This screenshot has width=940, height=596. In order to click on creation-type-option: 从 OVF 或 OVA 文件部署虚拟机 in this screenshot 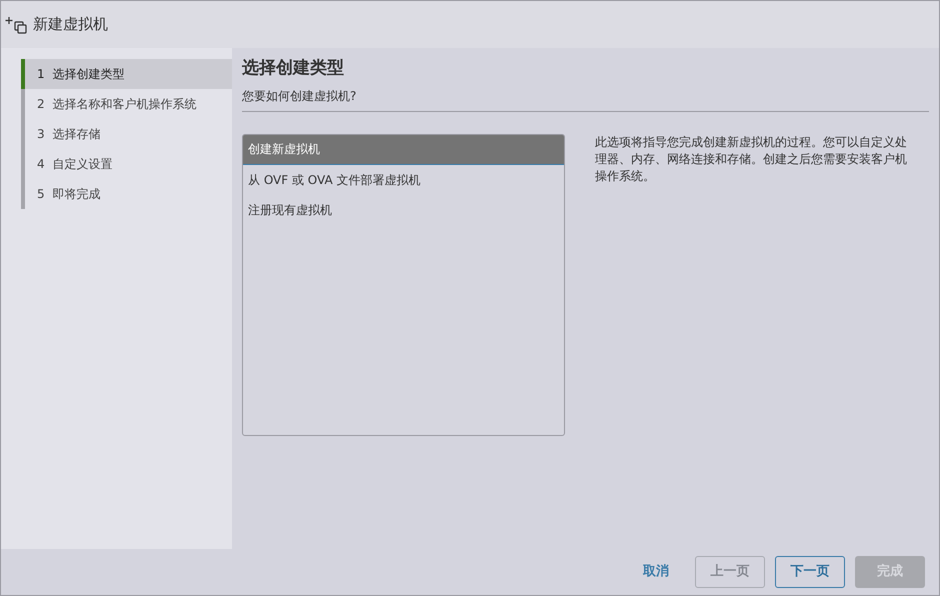, I will do `click(403, 179)`.